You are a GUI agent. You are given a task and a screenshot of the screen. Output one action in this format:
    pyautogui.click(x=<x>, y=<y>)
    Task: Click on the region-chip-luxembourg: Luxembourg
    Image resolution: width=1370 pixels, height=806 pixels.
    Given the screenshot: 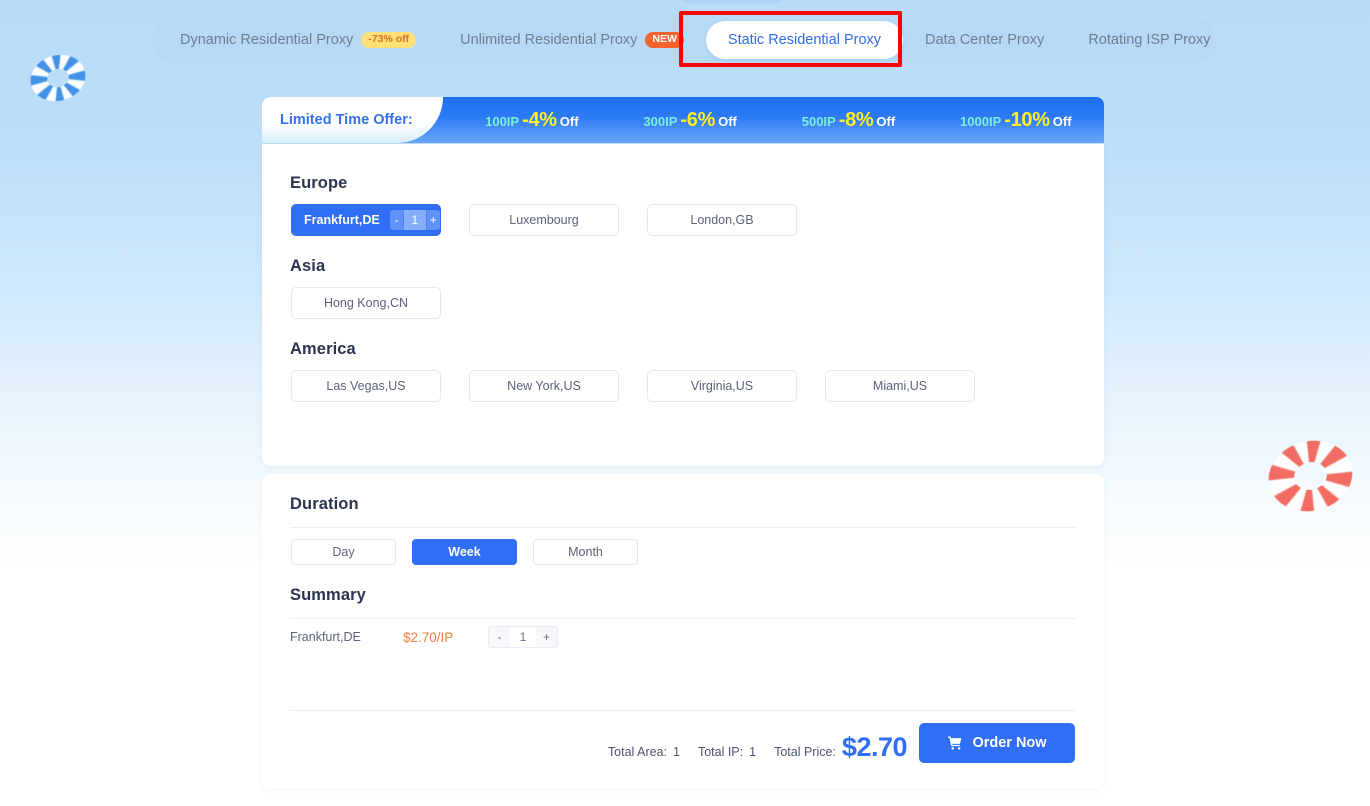 What is the action you would take?
    pyautogui.click(x=544, y=220)
    